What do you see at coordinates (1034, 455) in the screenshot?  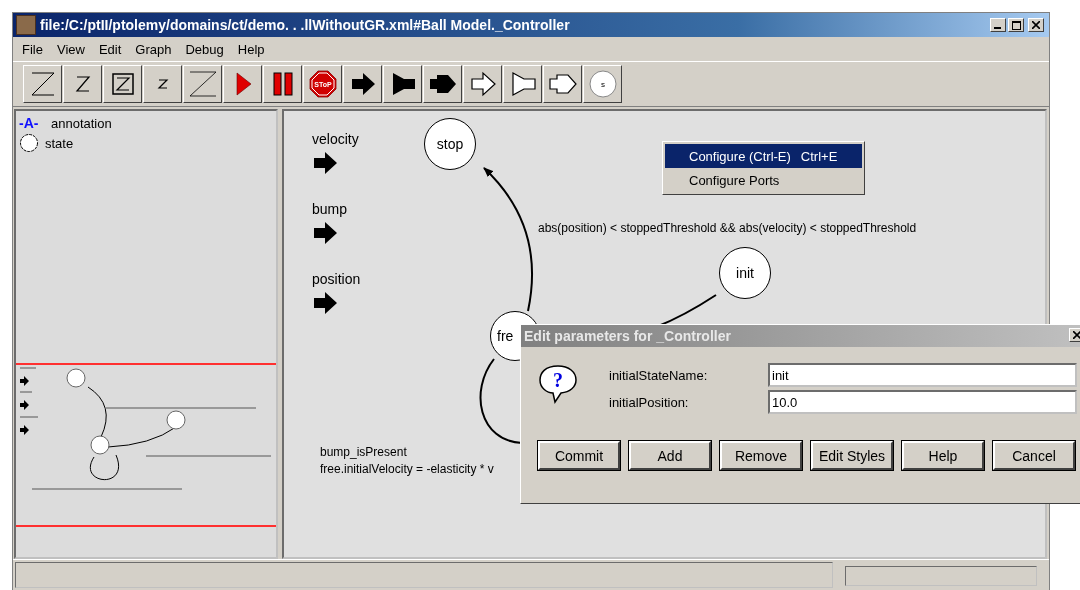 I see `dialog-button: Cancel` at bounding box center [1034, 455].